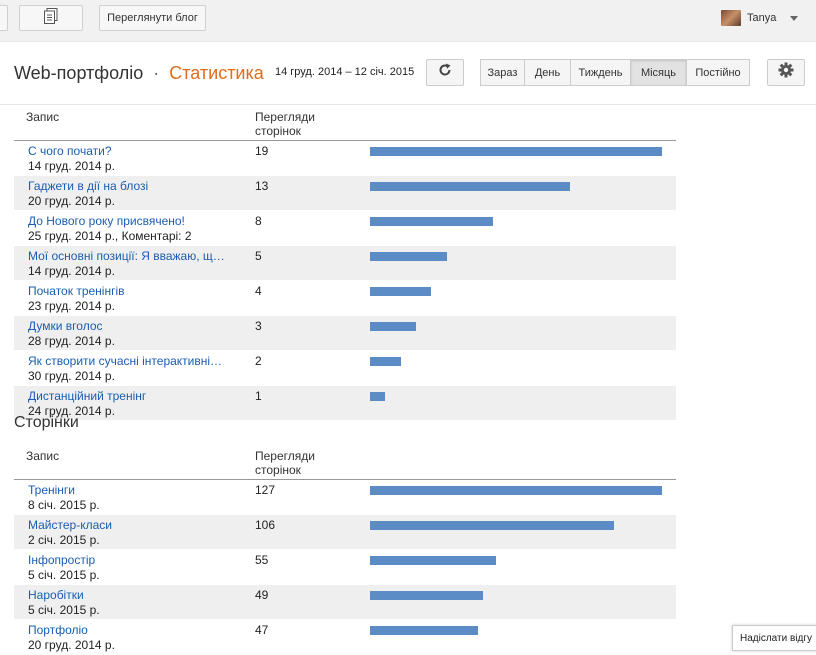 This screenshot has width=816, height=655. Describe the element at coordinates (258, 361) in the screenshot. I see `row-views: 2` at that location.